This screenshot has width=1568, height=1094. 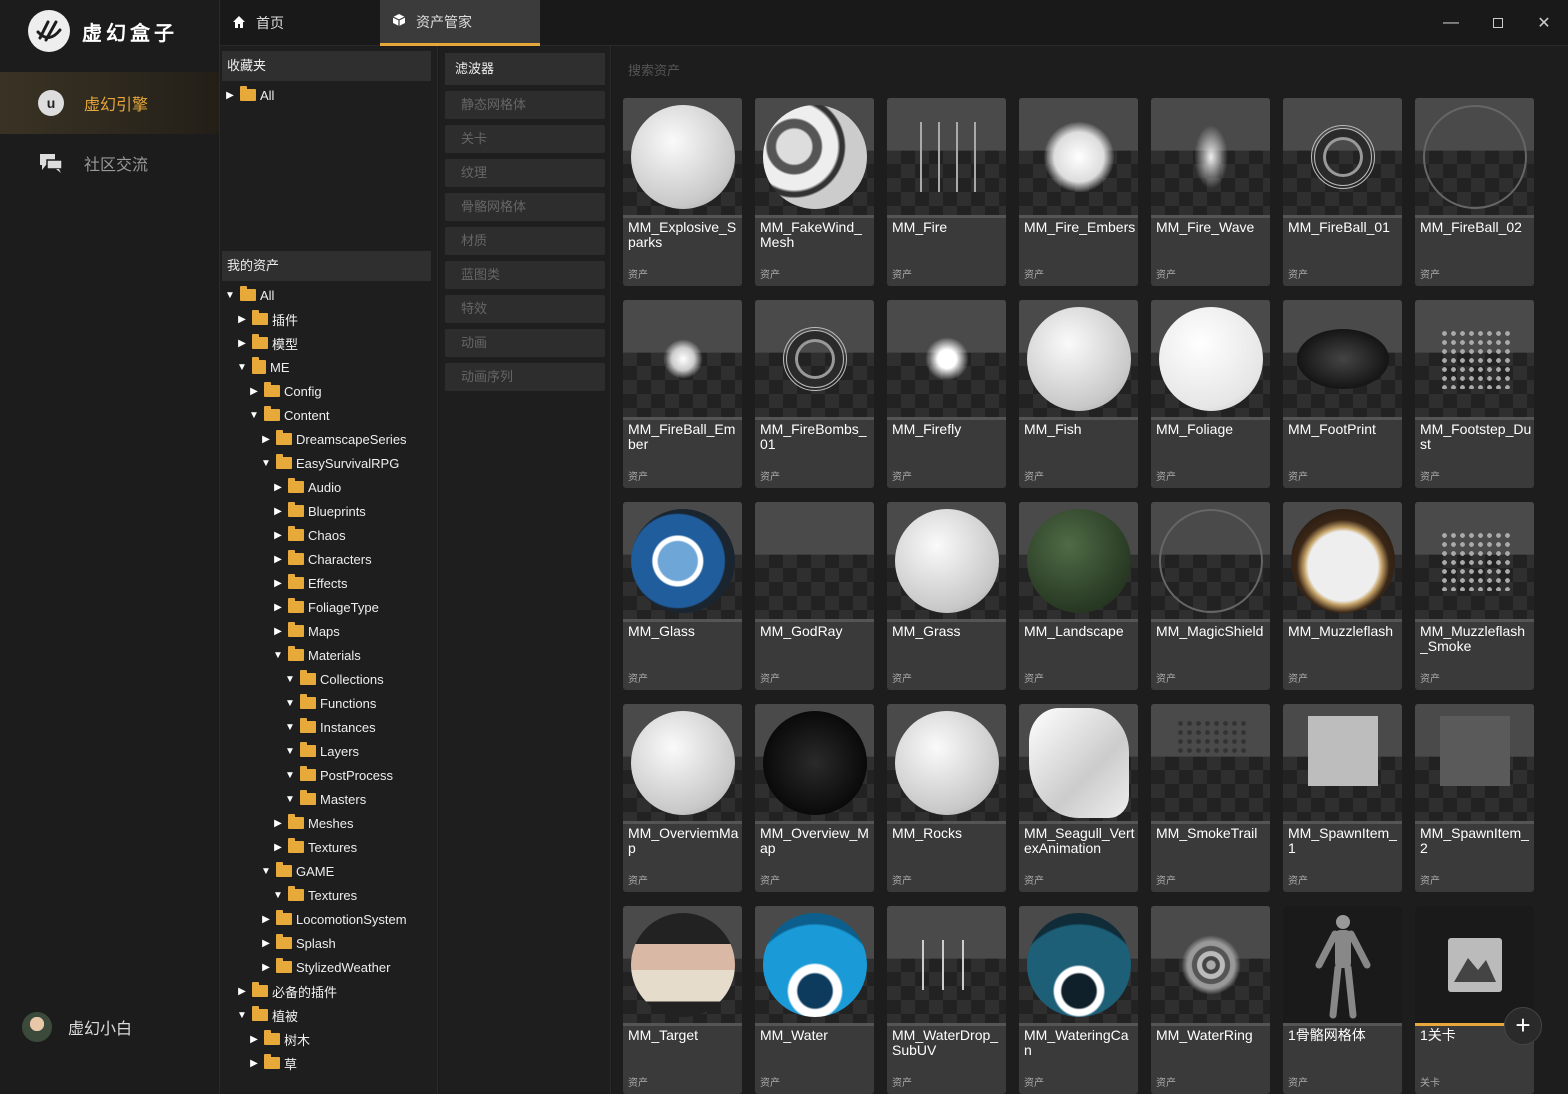 What do you see at coordinates (1342, 798) in the screenshot?
I see `asset-card: MM_SpawnItem_1 资产` at bounding box center [1342, 798].